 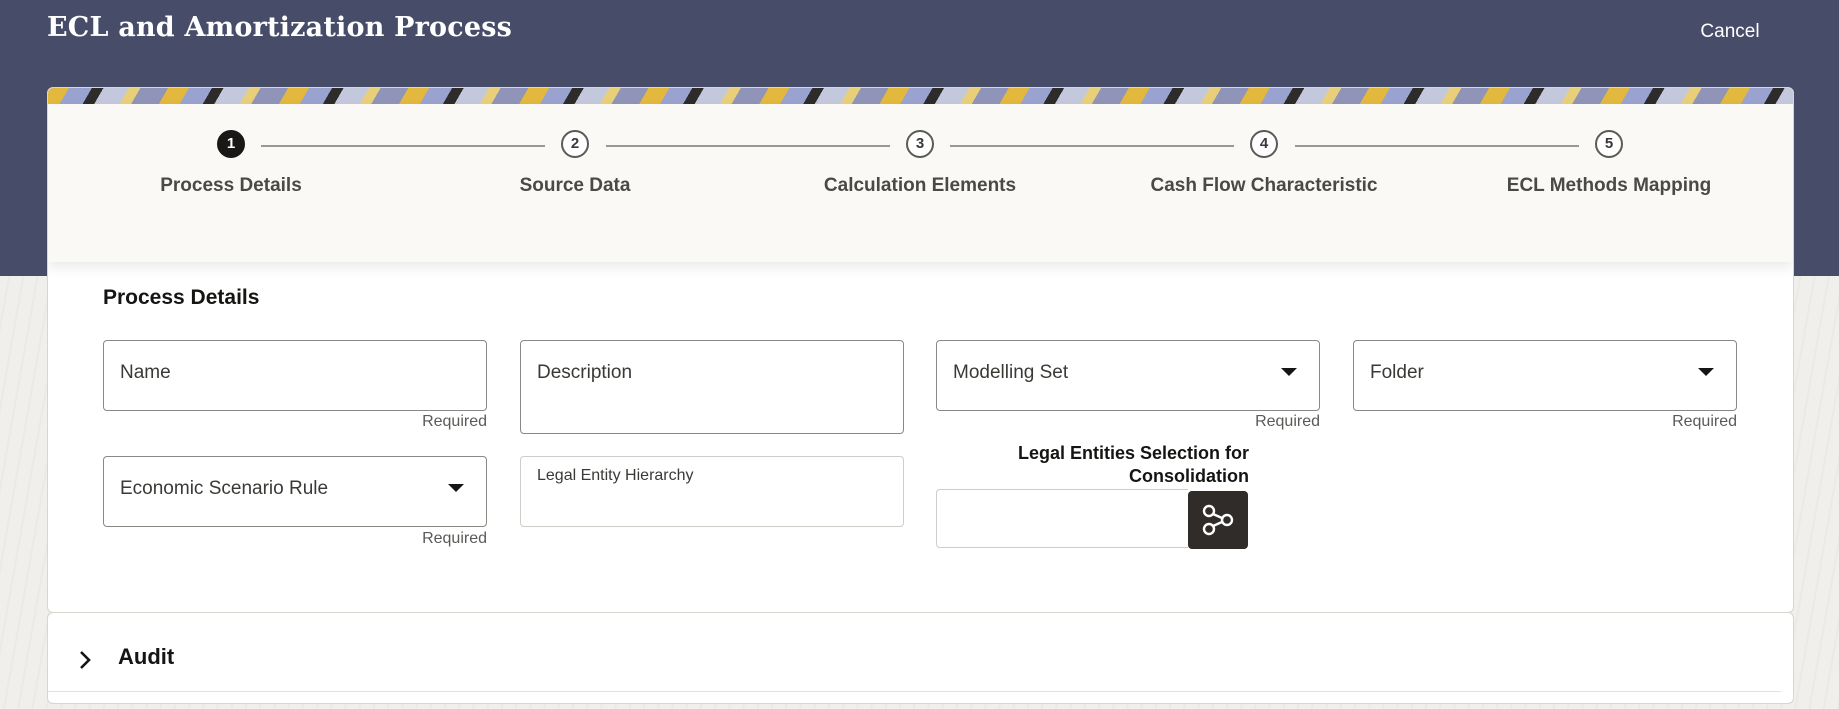 What do you see at coordinates (1264, 185) in the screenshot?
I see `step-label: Cash Flow Characteristic` at bounding box center [1264, 185].